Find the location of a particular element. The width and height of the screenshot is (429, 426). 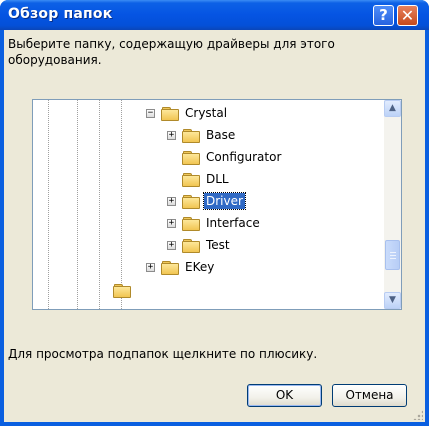

tree-node-label: EKey is located at coordinates (199, 267).